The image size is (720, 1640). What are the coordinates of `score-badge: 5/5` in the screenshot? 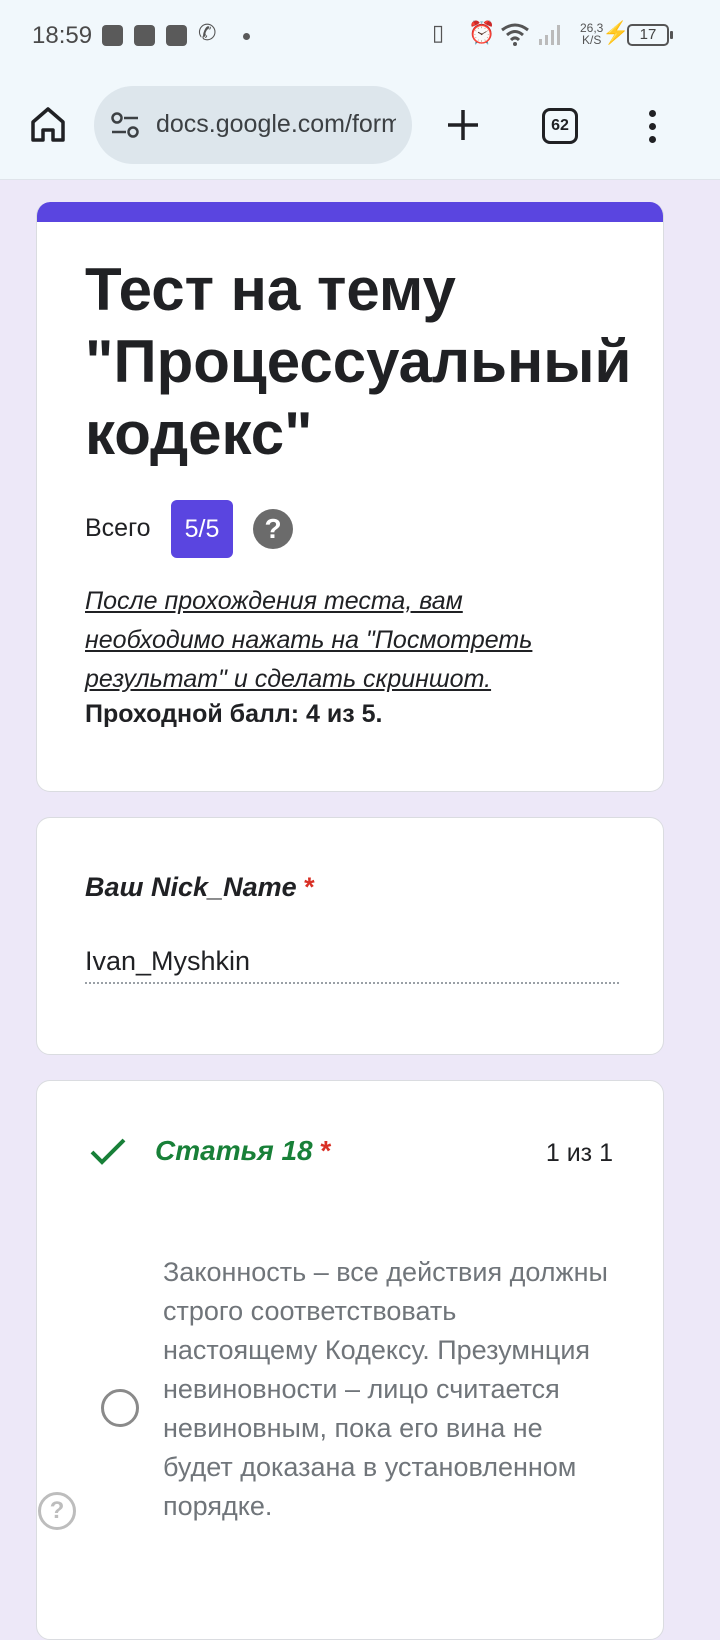 It's located at (202, 529).